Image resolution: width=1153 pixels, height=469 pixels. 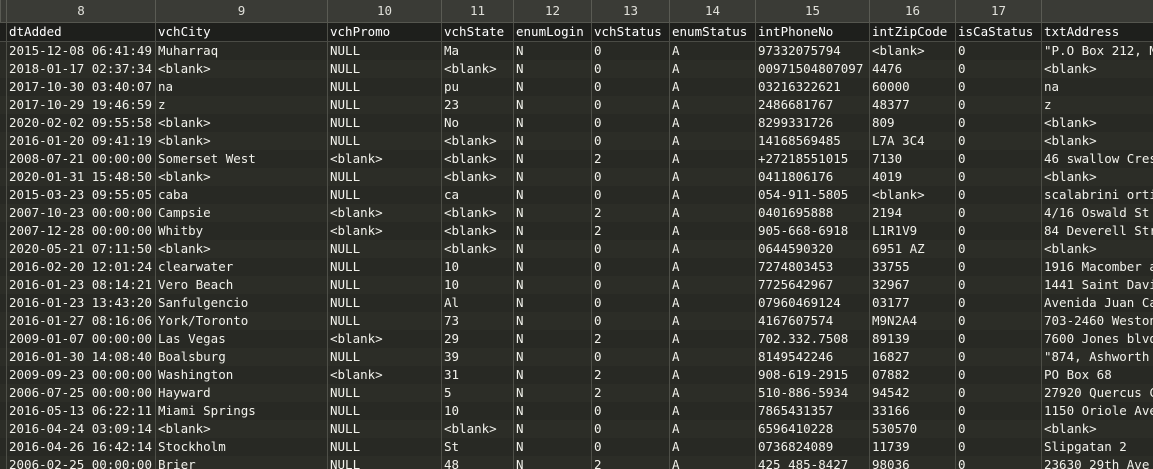 What do you see at coordinates (1097, 303) in the screenshot?
I see `cell-txtaddress: Avenida Juan Car` at bounding box center [1097, 303].